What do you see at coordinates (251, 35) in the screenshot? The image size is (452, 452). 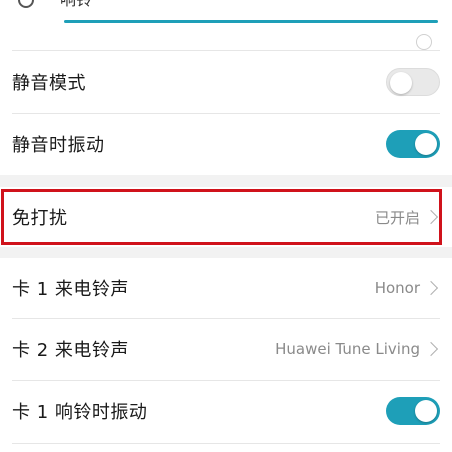 I see `ring-volume-slider` at bounding box center [251, 35].